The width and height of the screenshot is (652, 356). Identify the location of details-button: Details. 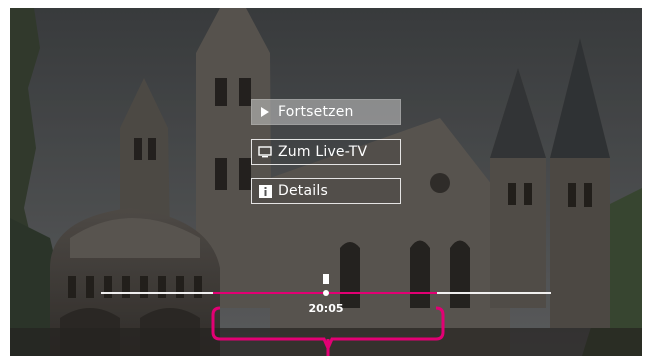
(326, 191).